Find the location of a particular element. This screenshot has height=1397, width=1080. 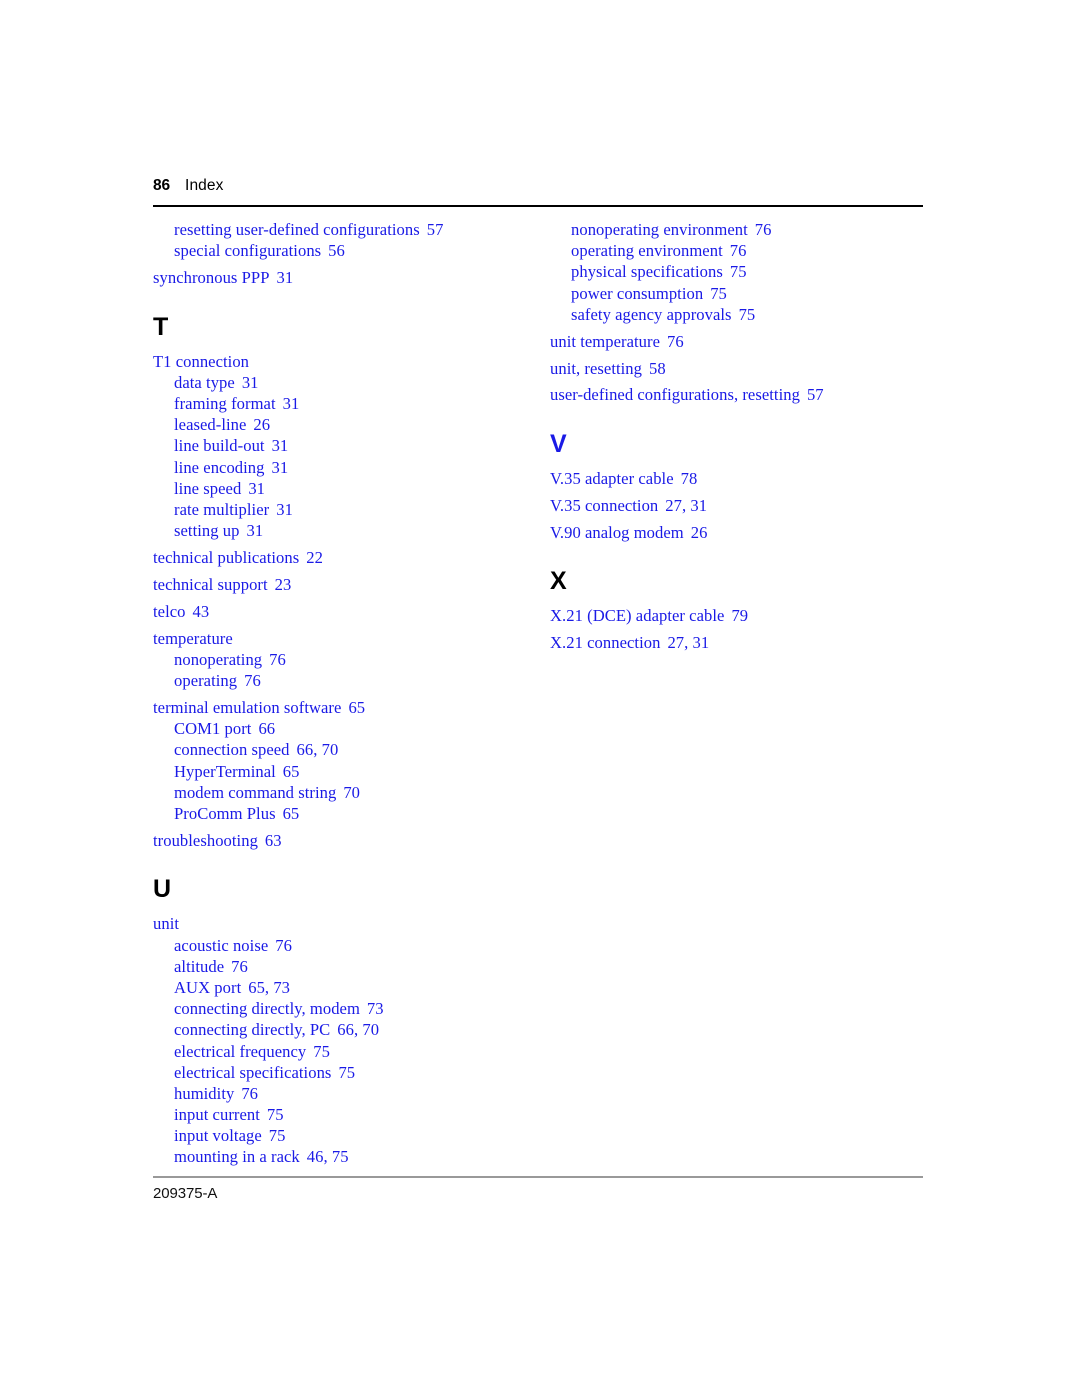

index-entry-pages: 43 is located at coordinates (201, 611).